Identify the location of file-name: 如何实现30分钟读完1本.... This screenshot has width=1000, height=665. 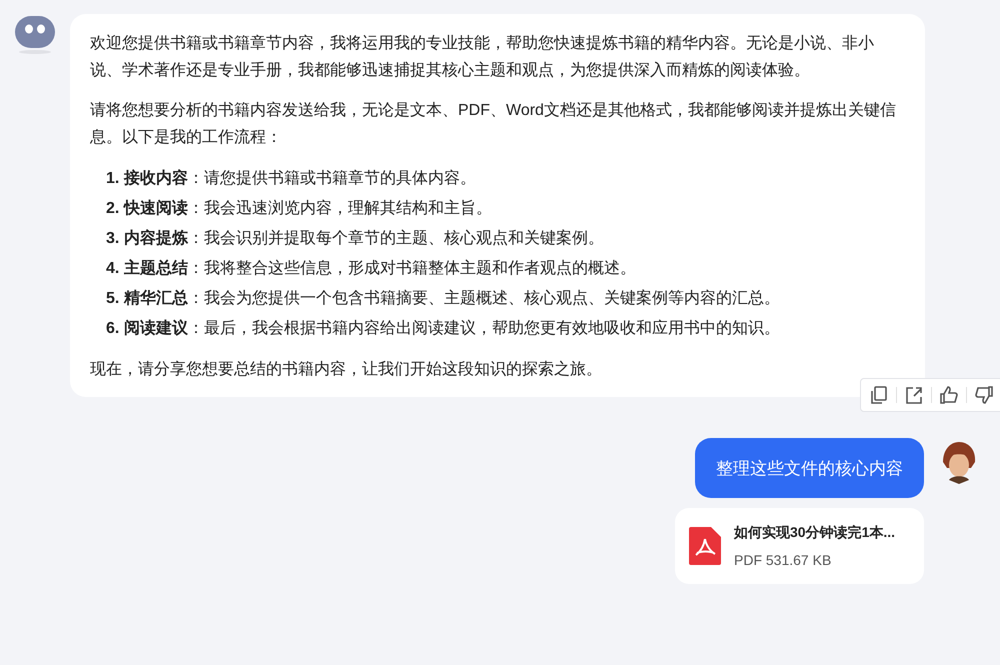
(815, 533).